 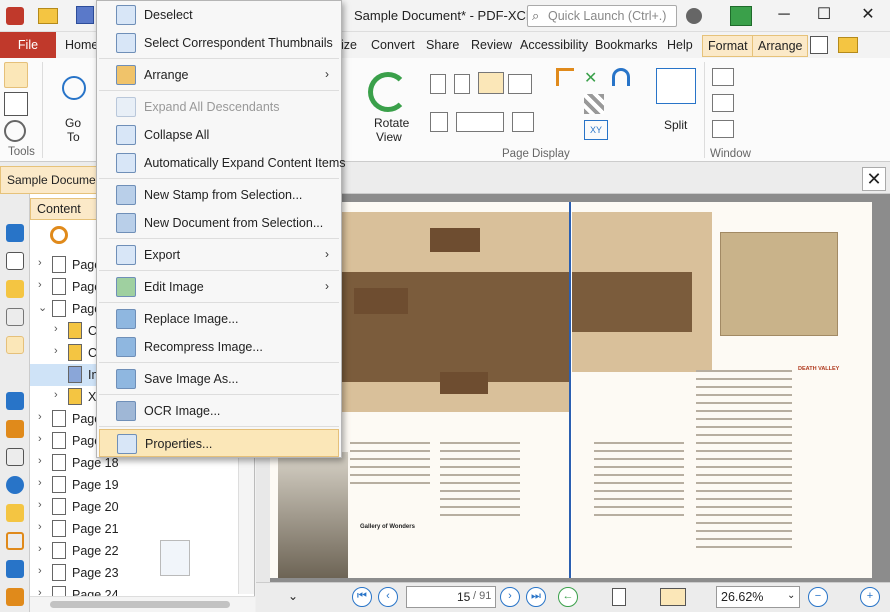 What do you see at coordinates (593, 77) in the screenshot?
I see `crosshair-icon: ✕` at bounding box center [593, 77].